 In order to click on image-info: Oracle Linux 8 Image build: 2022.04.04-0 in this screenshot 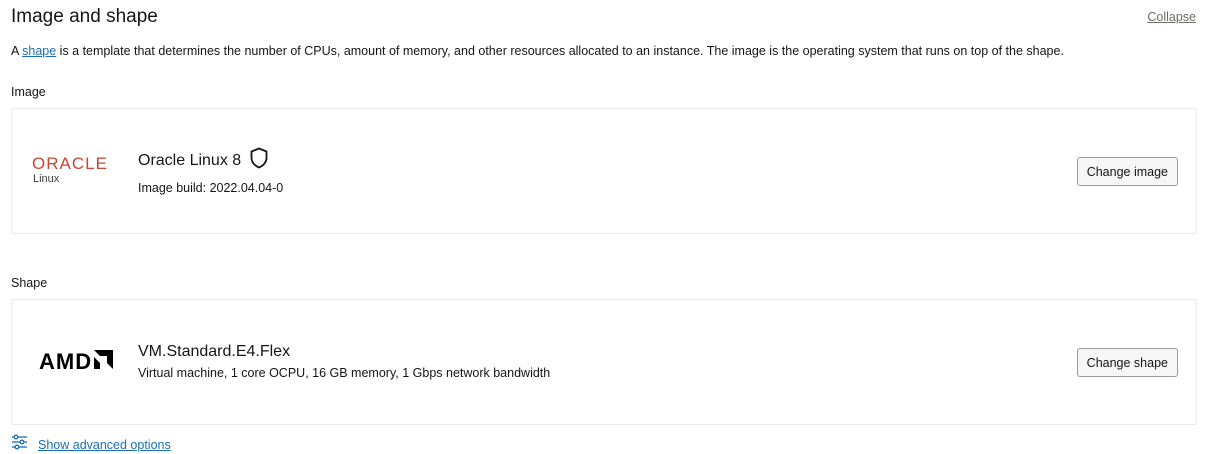, I will do `click(210, 171)`.